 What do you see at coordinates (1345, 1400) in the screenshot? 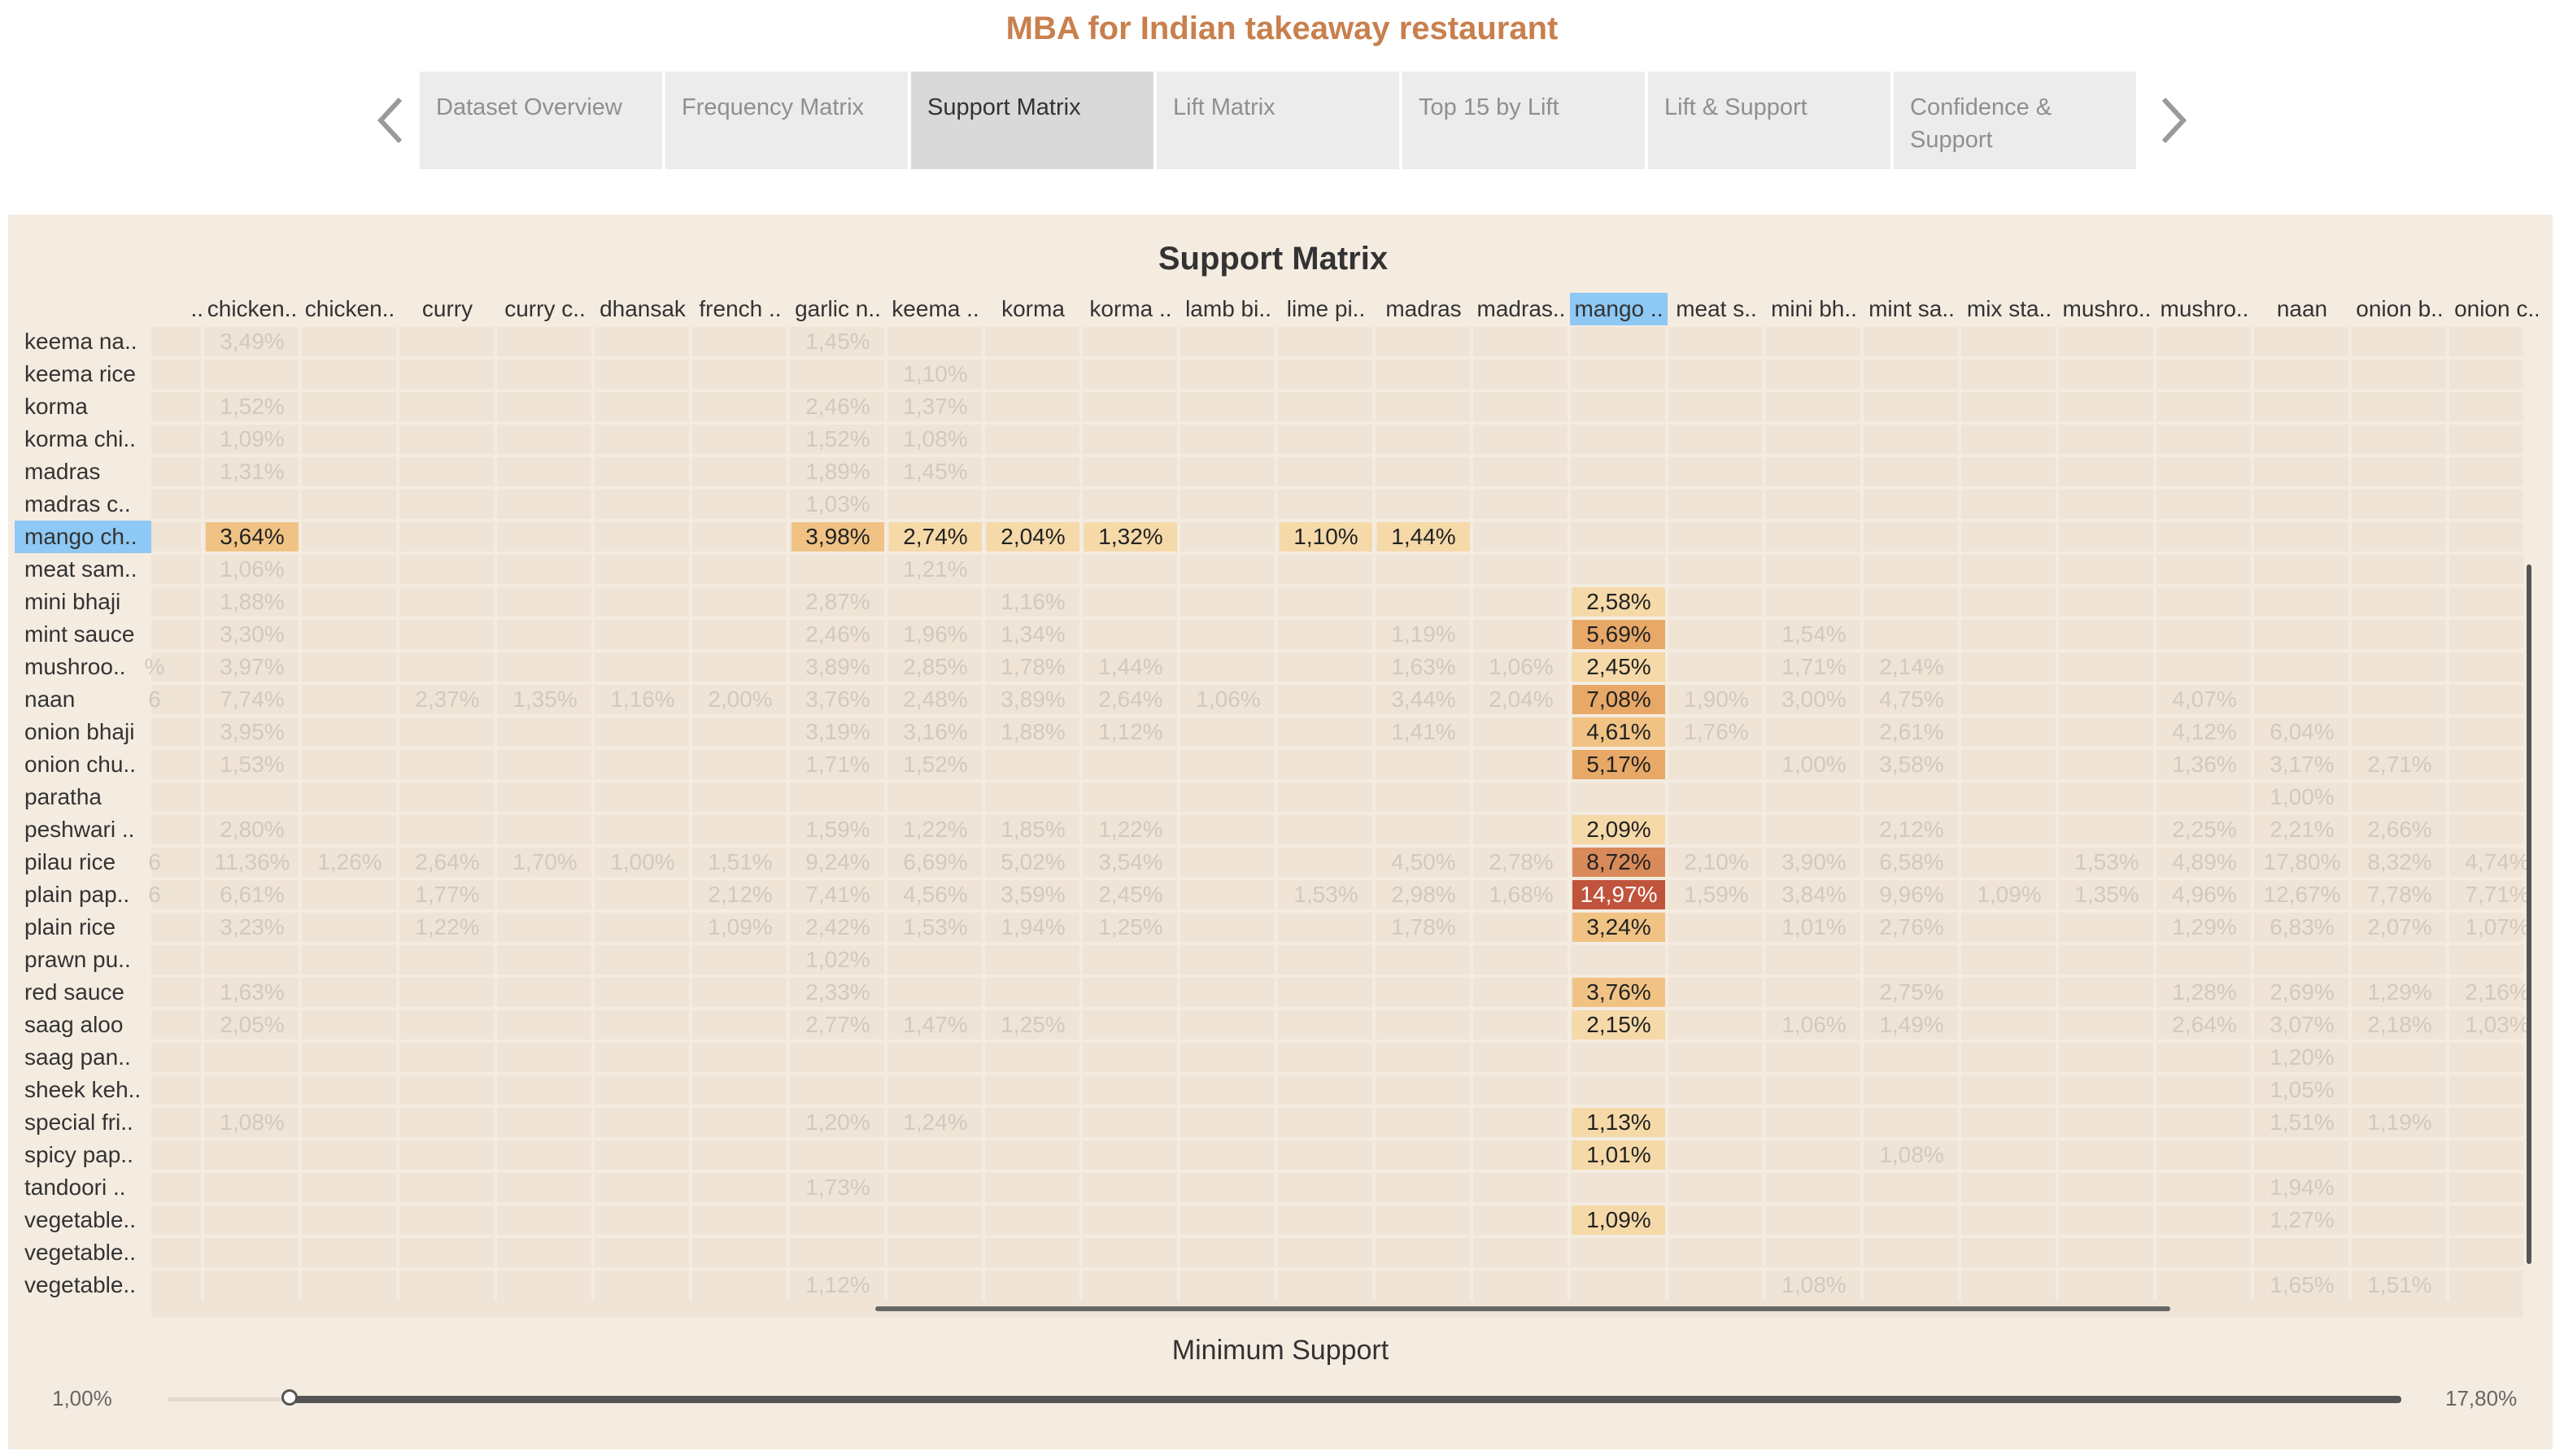
I see `minimum-support-slider` at bounding box center [1345, 1400].